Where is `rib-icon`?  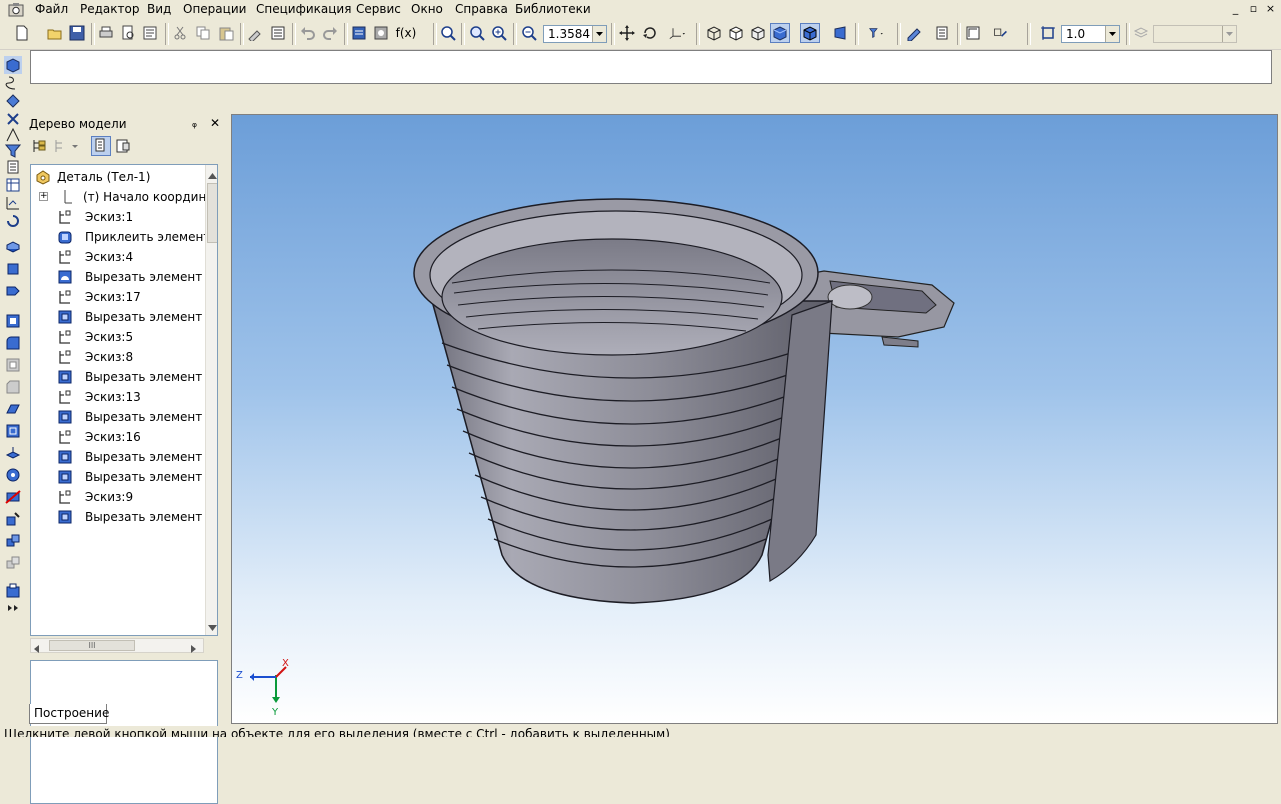 rib-icon is located at coordinates (13, 409).